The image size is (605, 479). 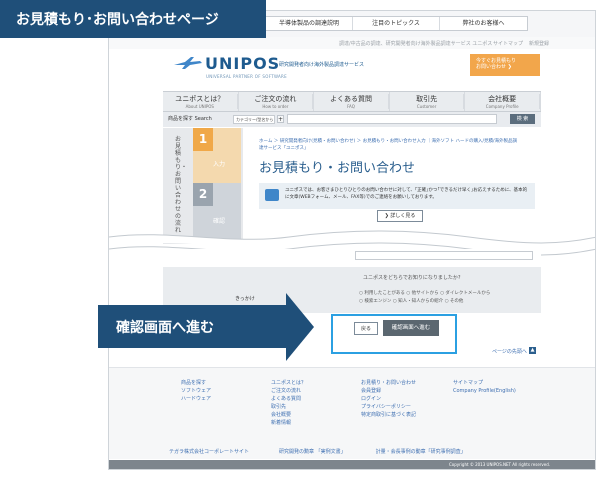 I want to click on more-details-button: ❯ 詳しく見る, so click(x=400, y=216).